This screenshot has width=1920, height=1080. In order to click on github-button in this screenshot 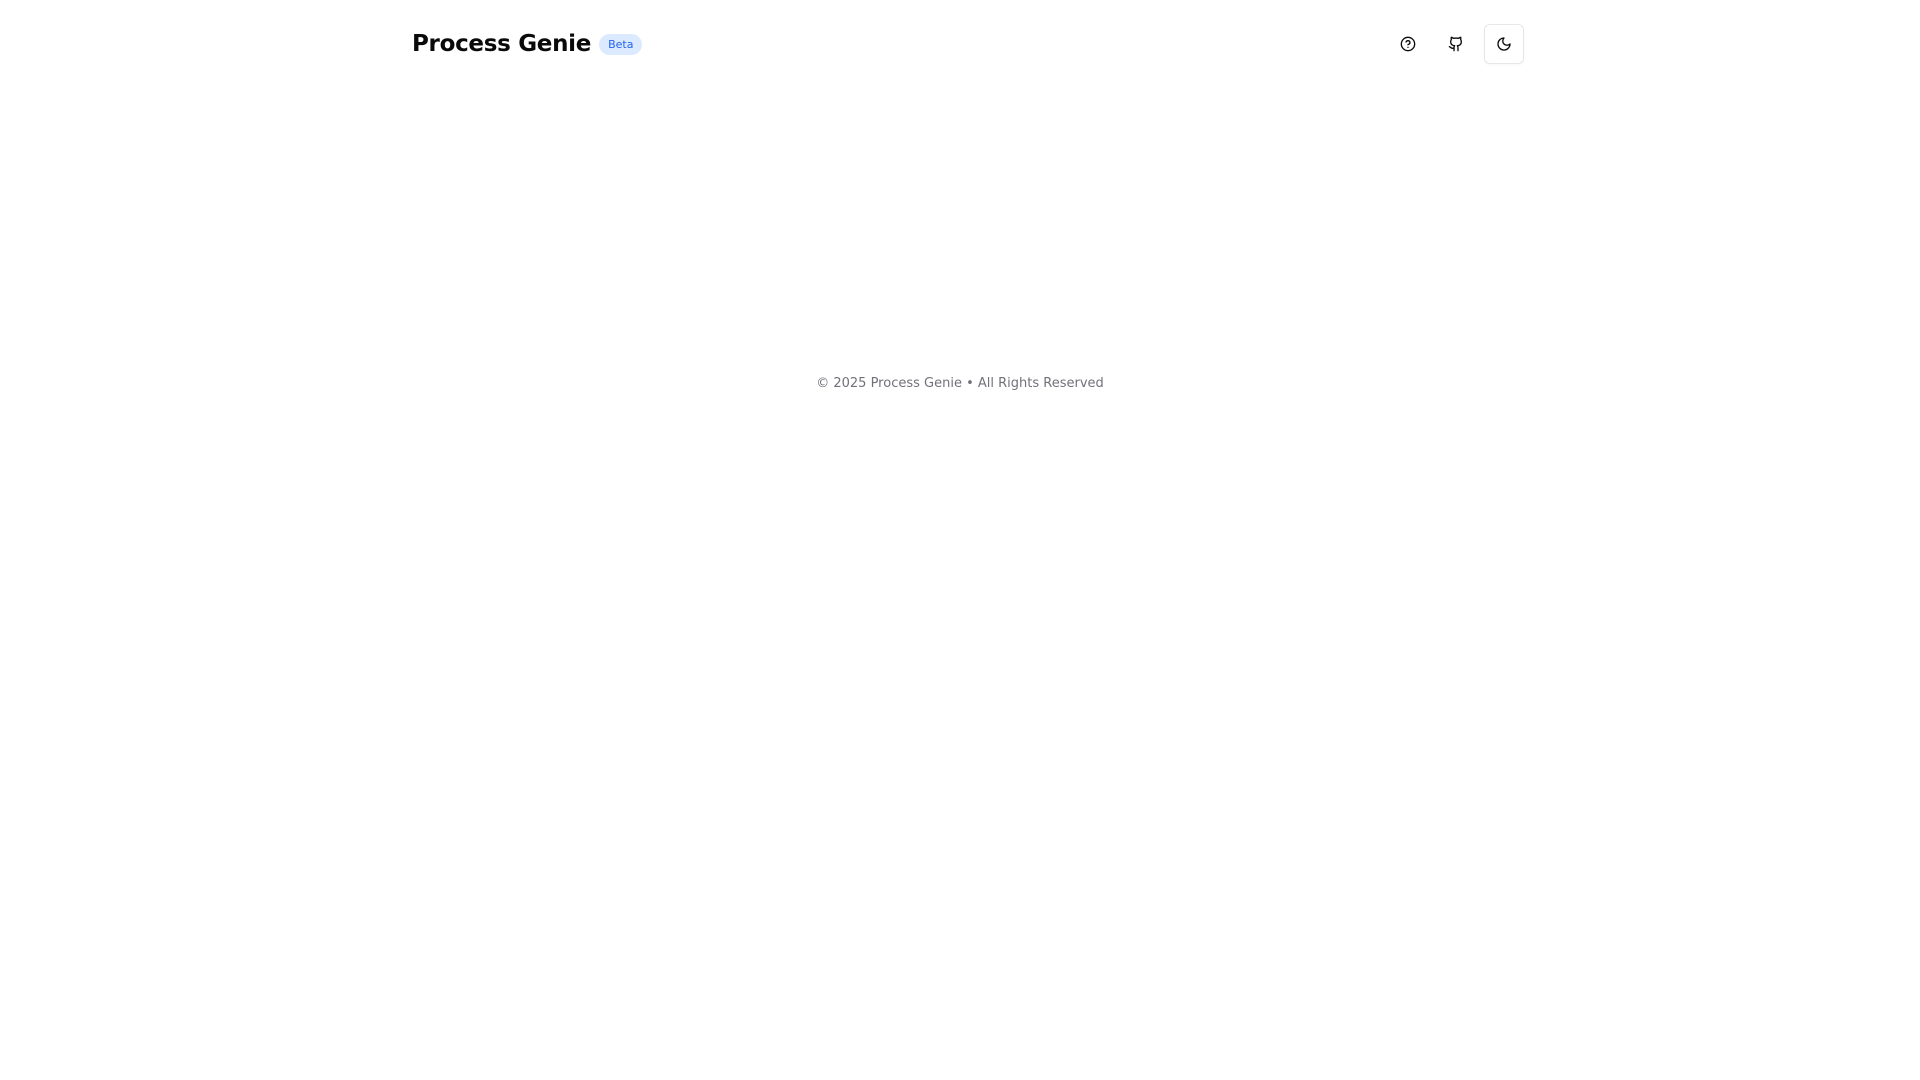, I will do `click(1456, 44)`.